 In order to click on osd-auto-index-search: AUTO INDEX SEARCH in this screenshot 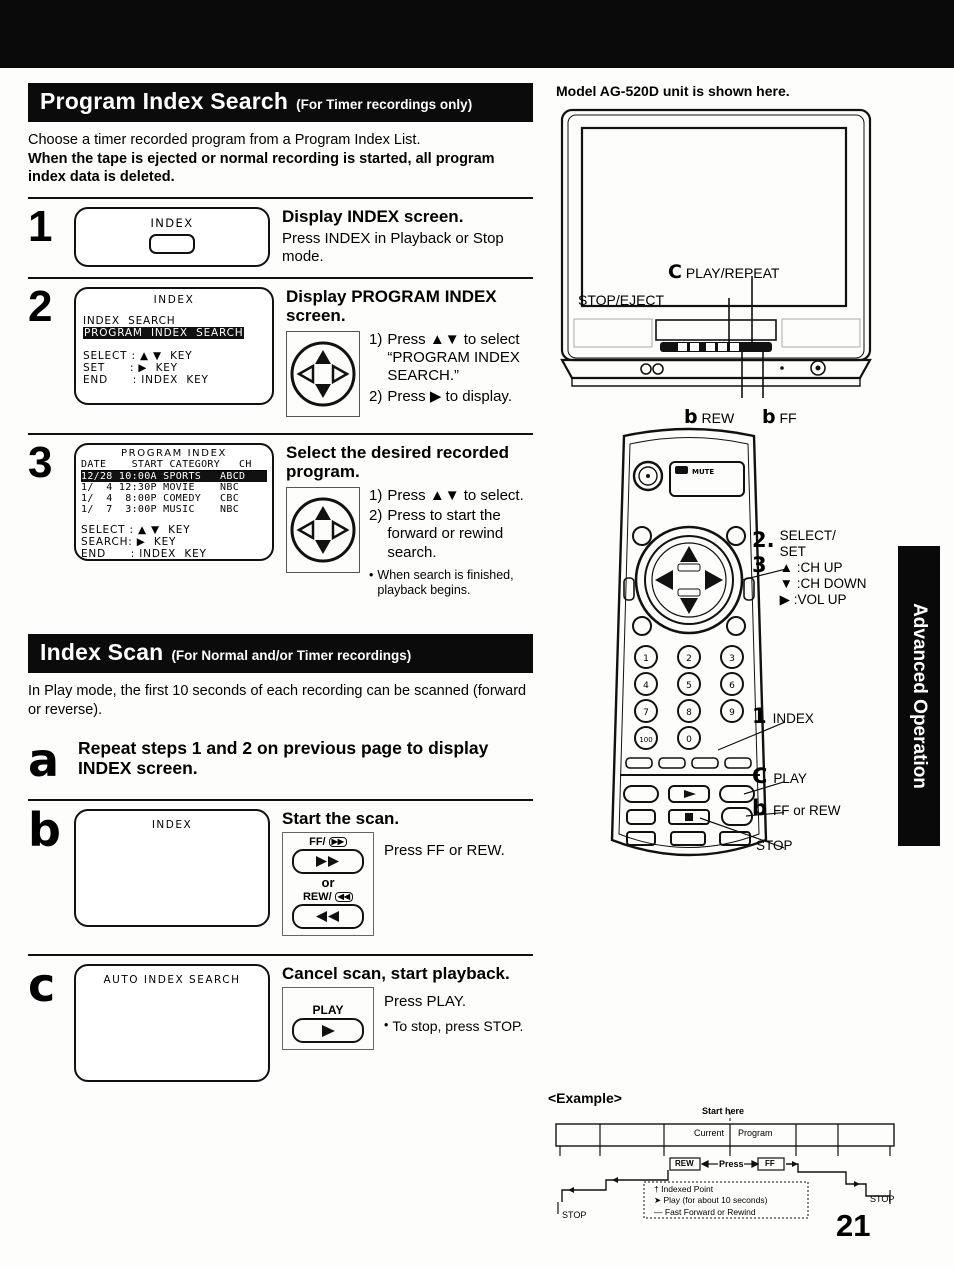, I will do `click(172, 1023)`.